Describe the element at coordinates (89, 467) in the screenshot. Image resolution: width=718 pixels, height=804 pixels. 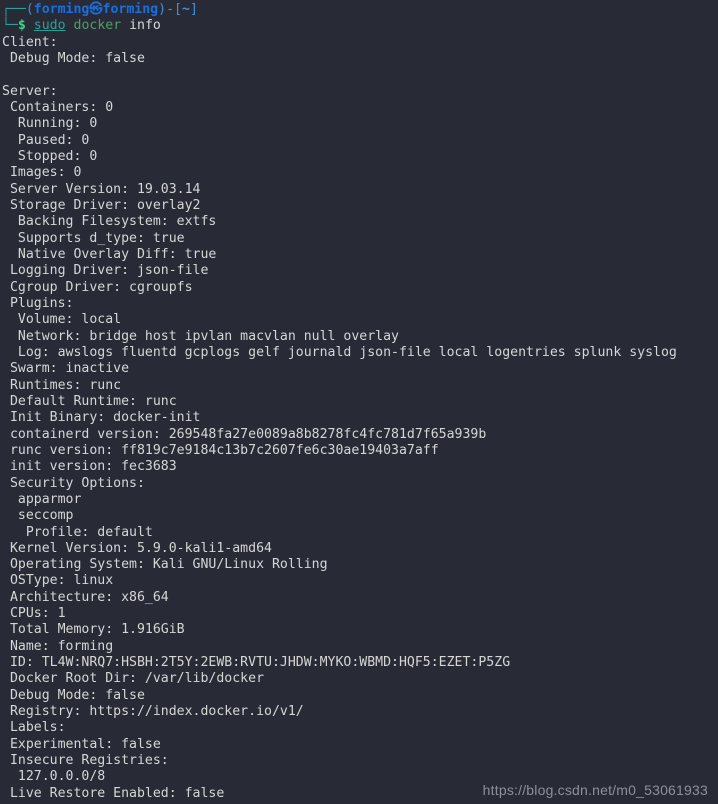
I see `output-line: init version: fec3683` at that location.